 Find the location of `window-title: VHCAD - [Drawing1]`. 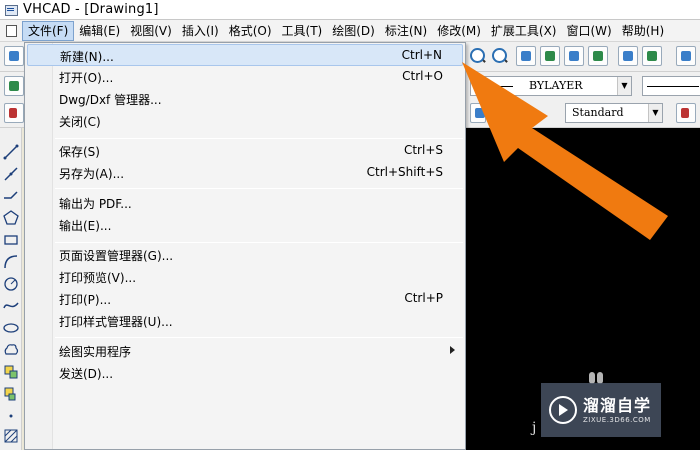

window-title: VHCAD - [Drawing1] is located at coordinates (91, 9).